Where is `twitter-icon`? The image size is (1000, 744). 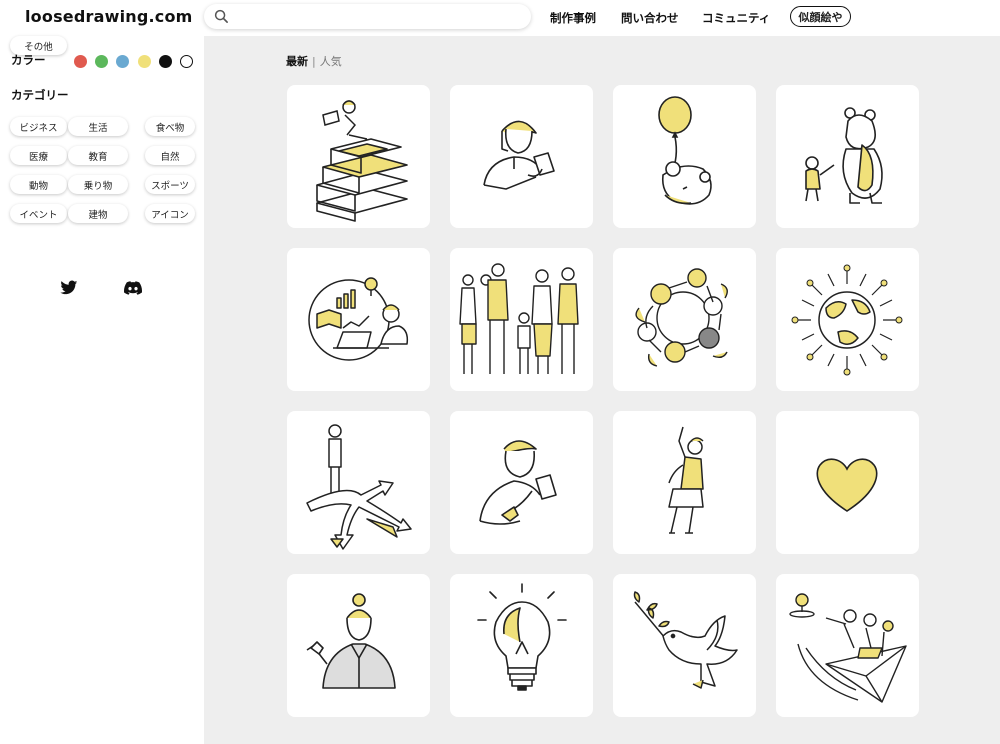 twitter-icon is located at coordinates (69, 288).